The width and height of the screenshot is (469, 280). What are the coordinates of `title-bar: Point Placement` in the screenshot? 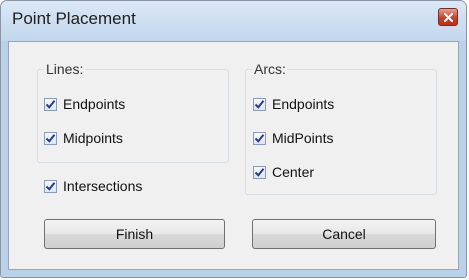 It's located at (233, 21).